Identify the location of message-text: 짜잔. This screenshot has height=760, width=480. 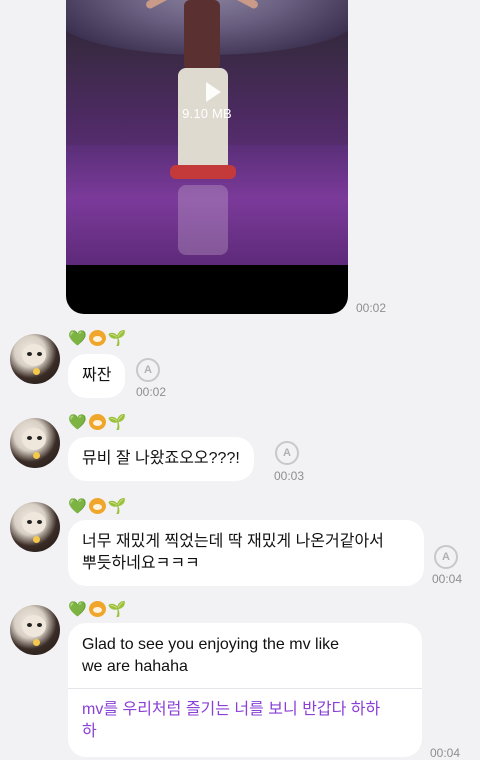
(97, 375).